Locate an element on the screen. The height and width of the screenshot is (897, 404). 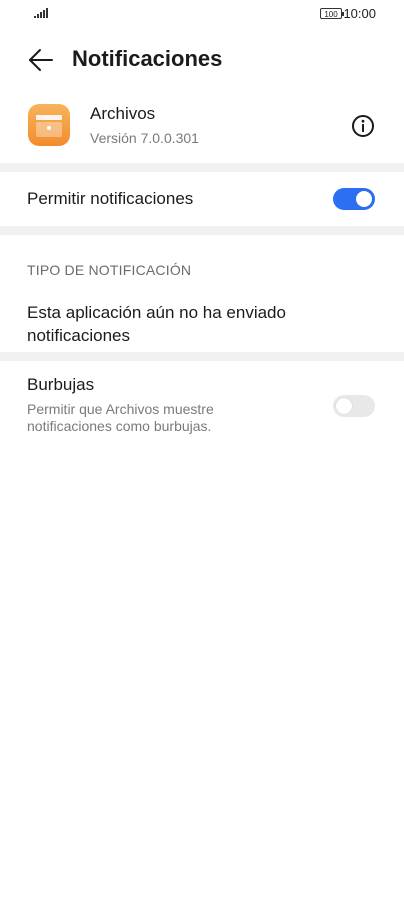
files-app-icon is located at coordinates (49, 125).